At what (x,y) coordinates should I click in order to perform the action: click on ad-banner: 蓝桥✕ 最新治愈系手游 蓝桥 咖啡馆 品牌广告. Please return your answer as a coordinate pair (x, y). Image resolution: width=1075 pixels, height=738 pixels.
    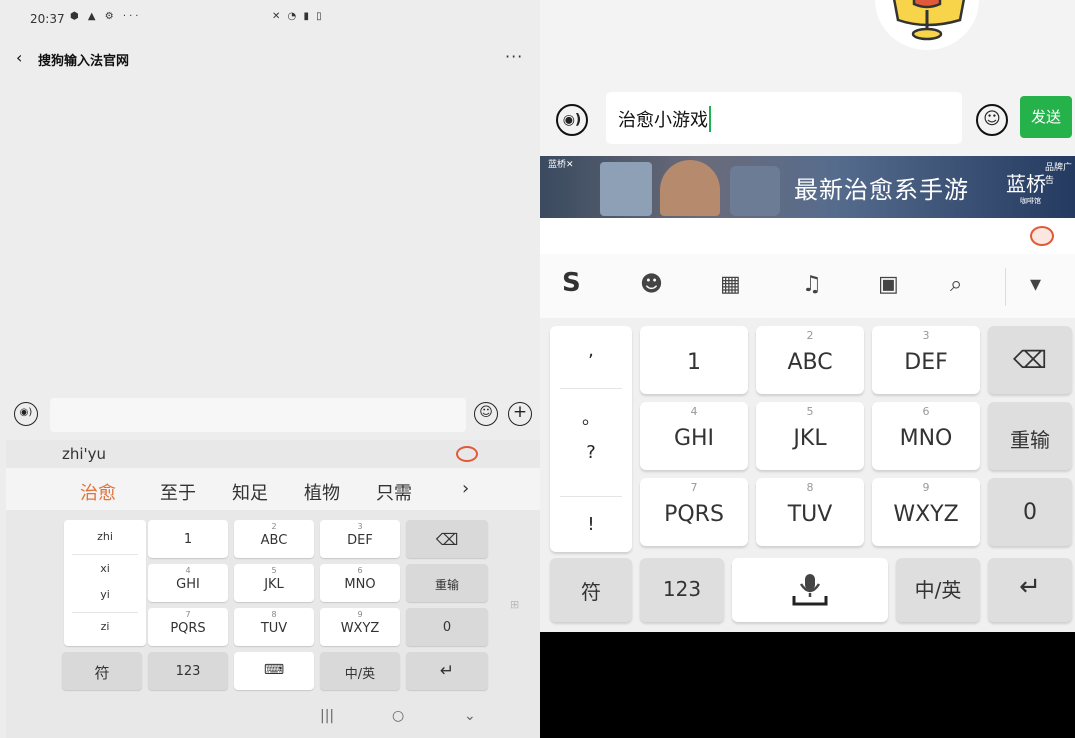
    Looking at the image, I should click on (807, 187).